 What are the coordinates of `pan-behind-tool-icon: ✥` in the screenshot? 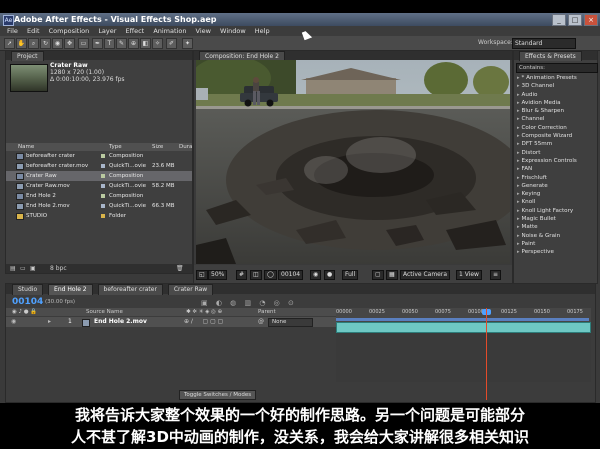 It's located at (69, 43).